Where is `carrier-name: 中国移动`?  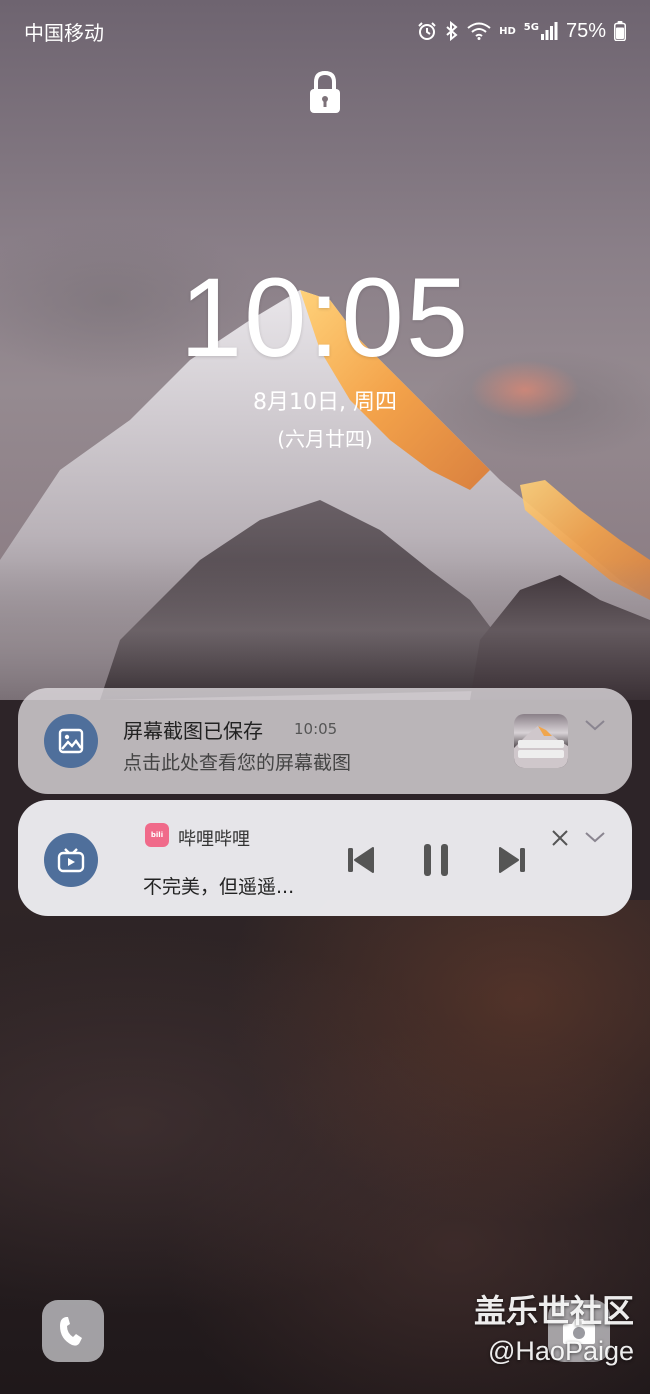 carrier-name: 中国移动 is located at coordinates (64, 33).